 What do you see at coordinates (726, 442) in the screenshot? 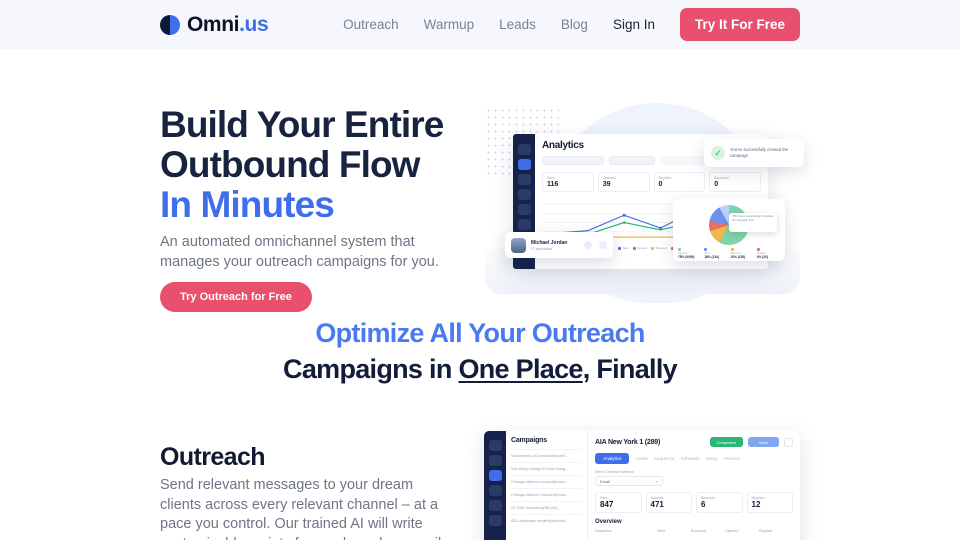
I see `status-badge: Completed` at bounding box center [726, 442].